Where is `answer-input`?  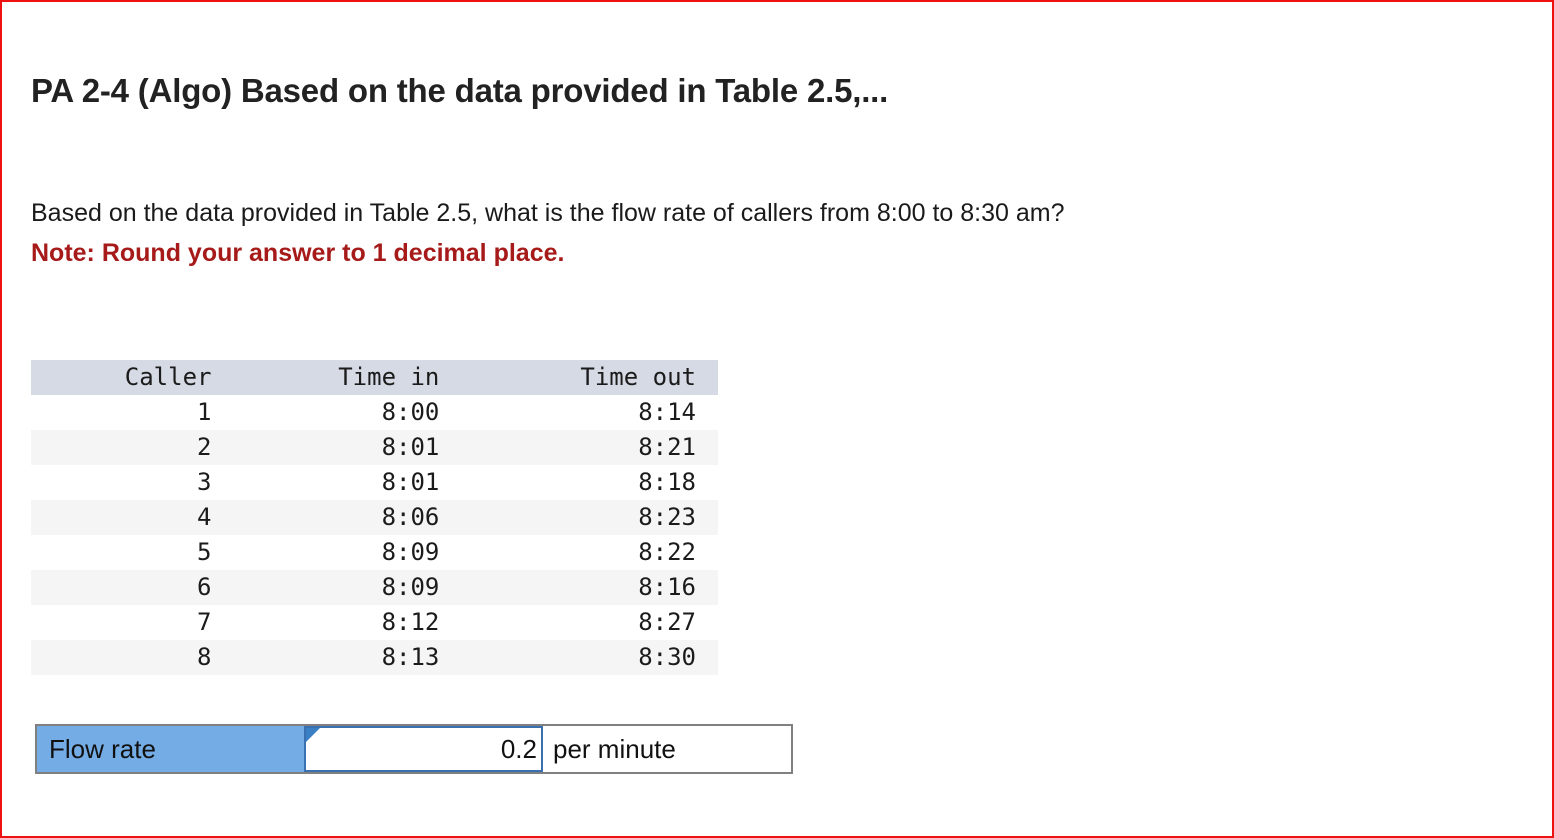
answer-input is located at coordinates (423, 749).